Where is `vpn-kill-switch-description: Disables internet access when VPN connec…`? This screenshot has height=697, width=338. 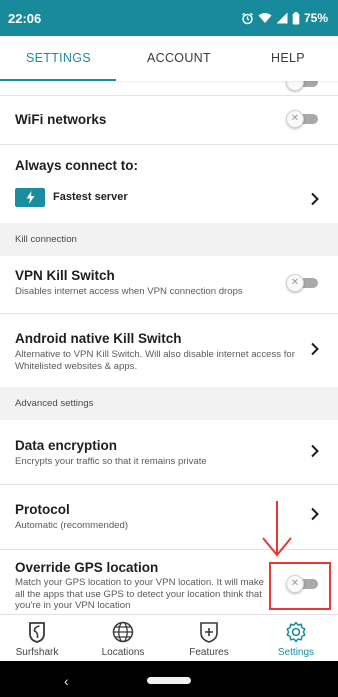
vpn-kill-switch-description: Disables internet access when VPN connec… is located at coordinates (129, 291).